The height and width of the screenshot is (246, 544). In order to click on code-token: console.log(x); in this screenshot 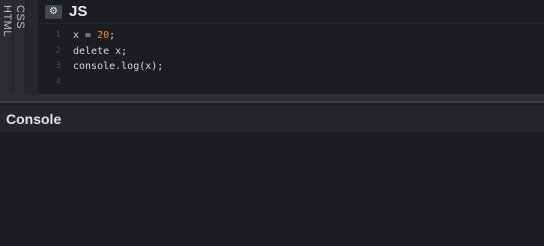, I will do `click(118, 67)`.